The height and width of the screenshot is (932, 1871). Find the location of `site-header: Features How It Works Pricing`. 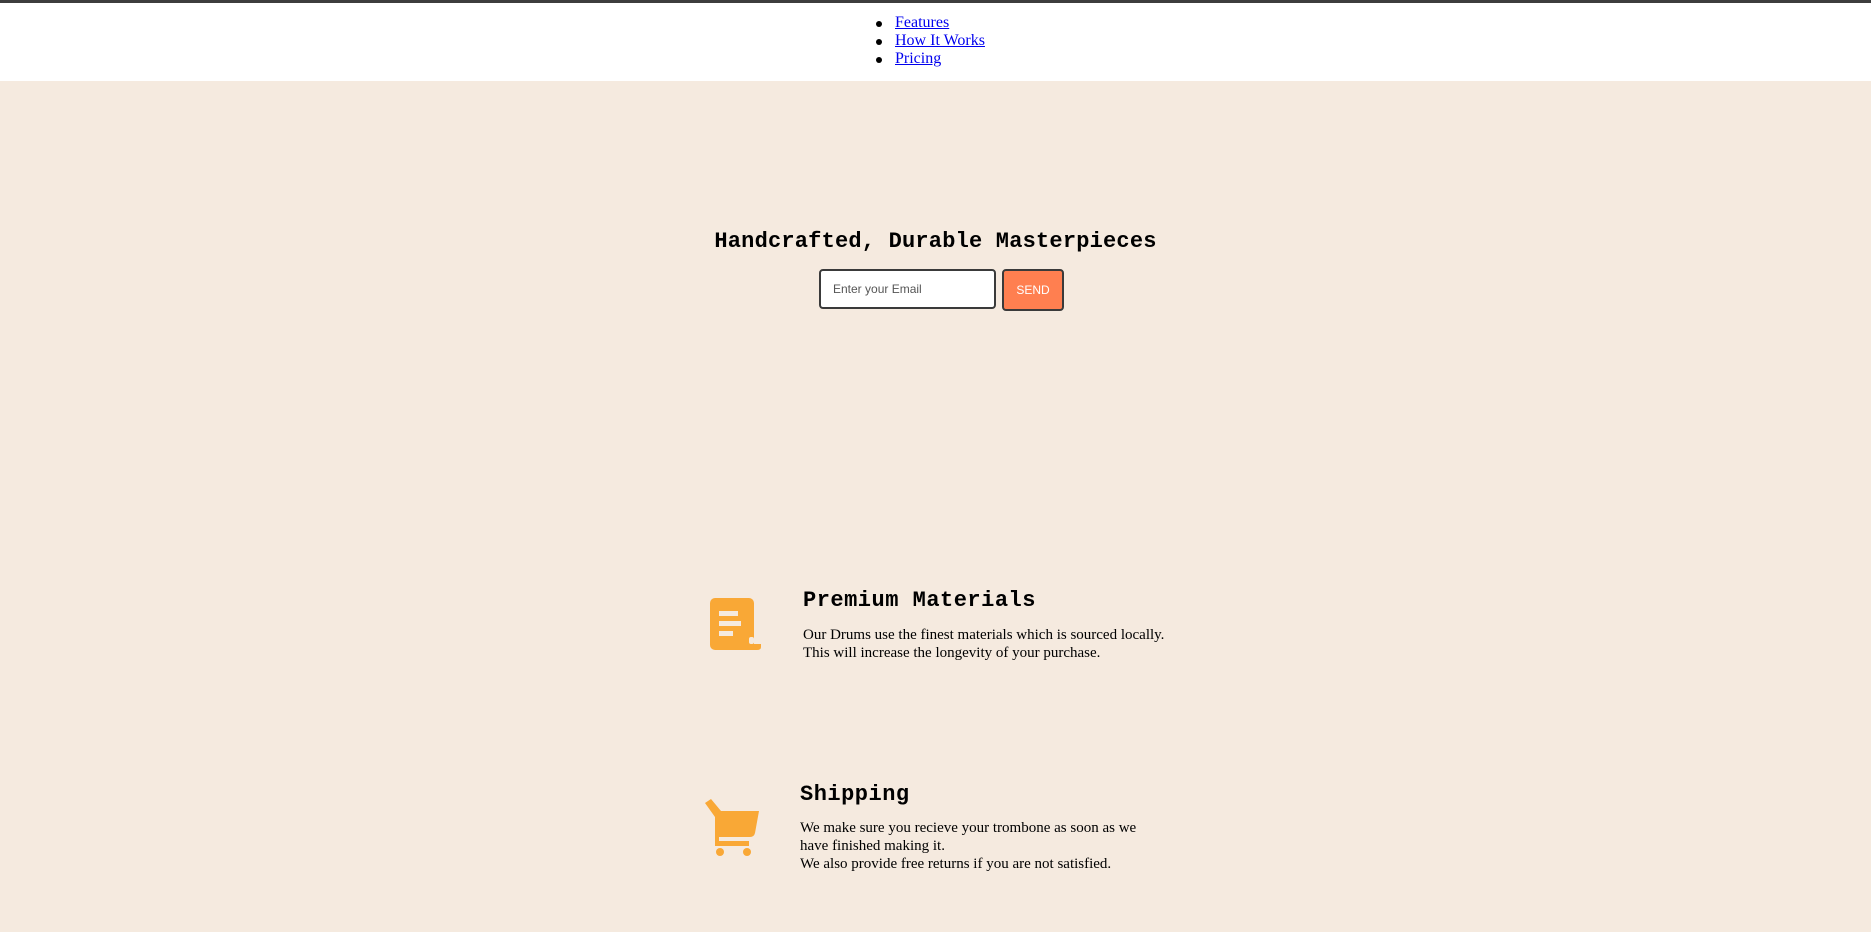

site-header: Features How It Works Pricing is located at coordinates (935, 42).